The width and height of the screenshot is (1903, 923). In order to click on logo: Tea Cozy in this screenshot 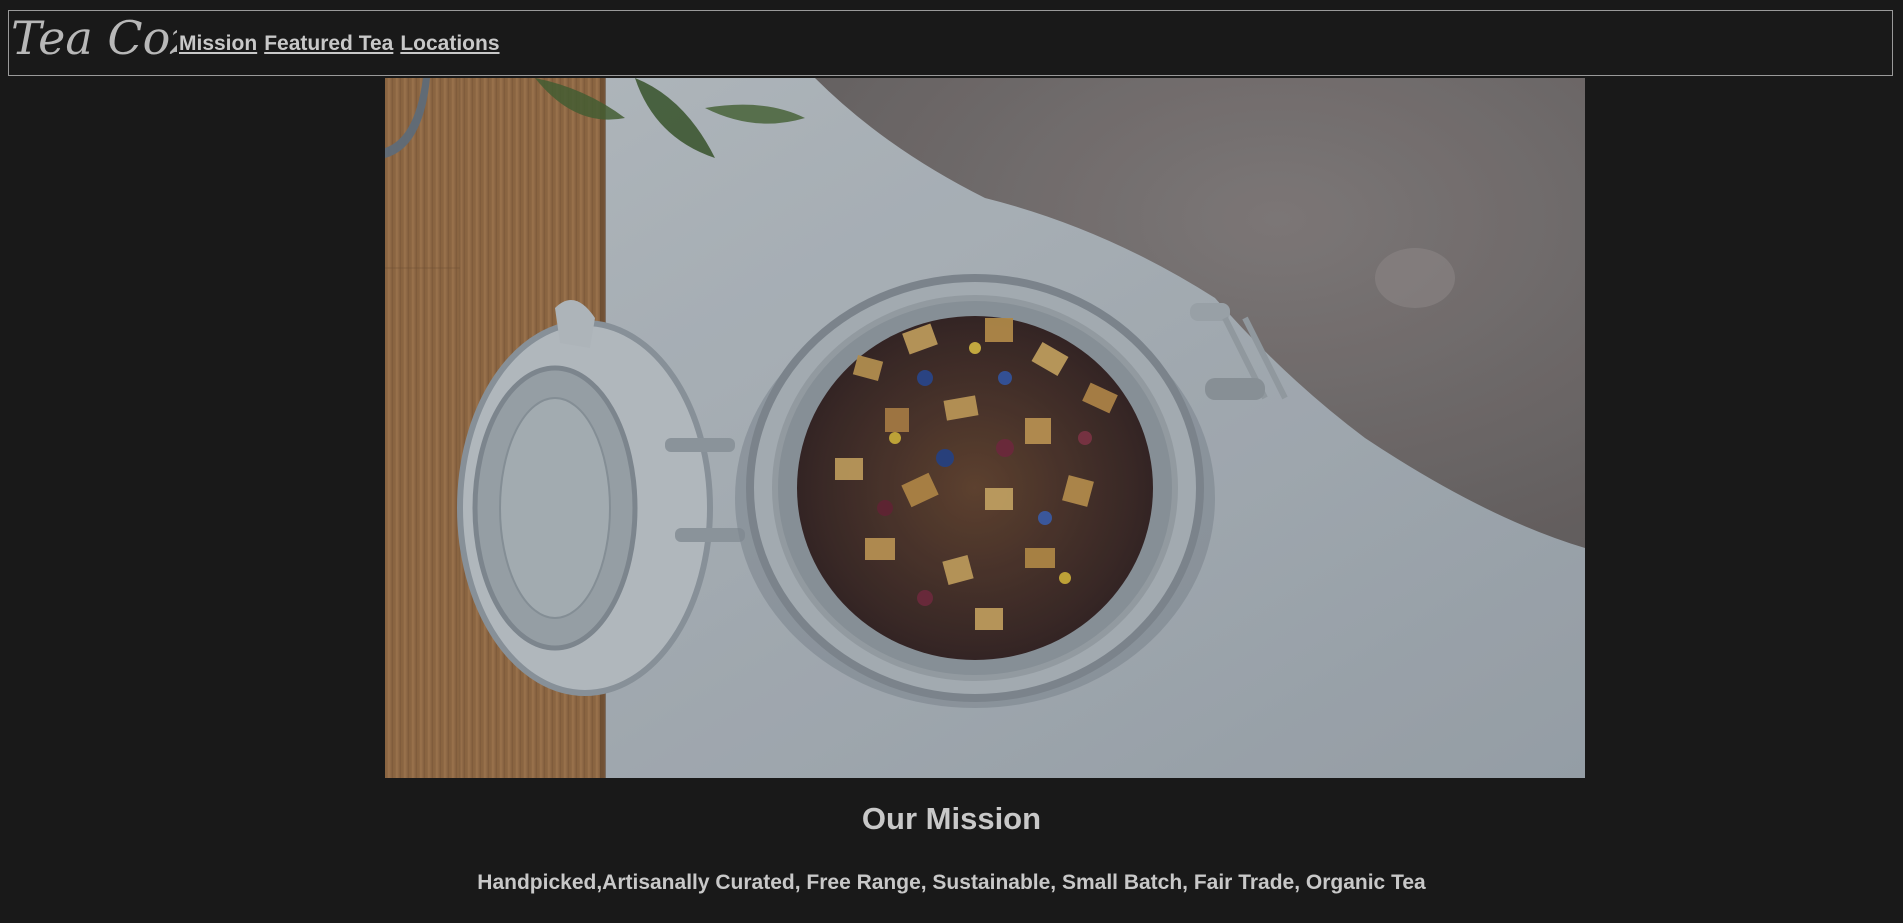, I will do `click(92, 43)`.